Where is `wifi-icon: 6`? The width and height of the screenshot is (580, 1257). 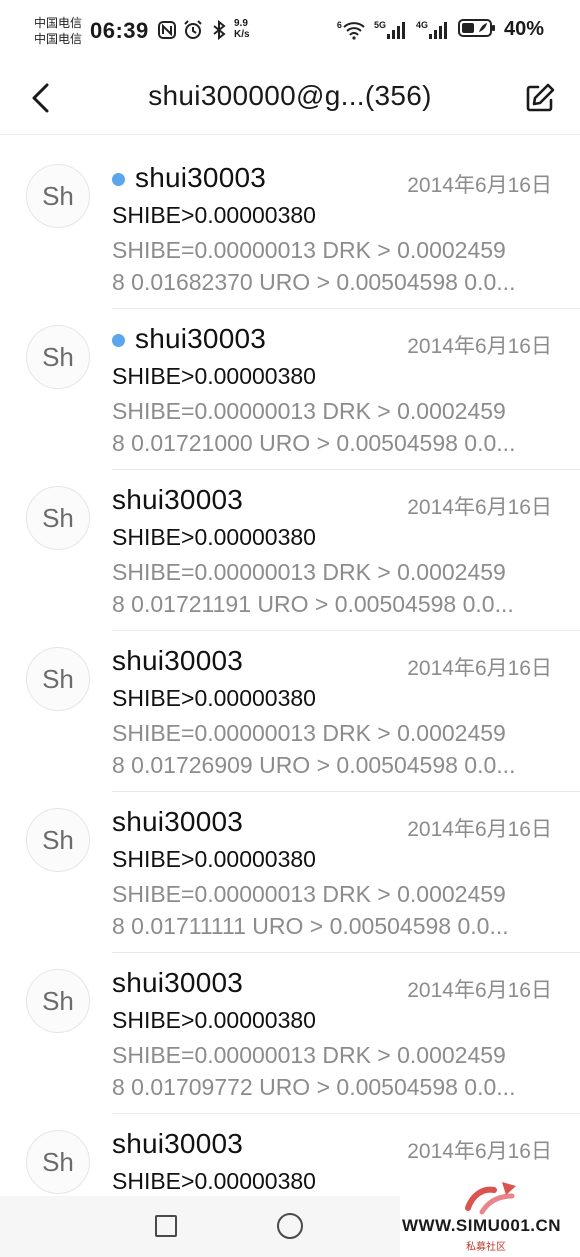
wifi-icon: 6 is located at coordinates (351, 30).